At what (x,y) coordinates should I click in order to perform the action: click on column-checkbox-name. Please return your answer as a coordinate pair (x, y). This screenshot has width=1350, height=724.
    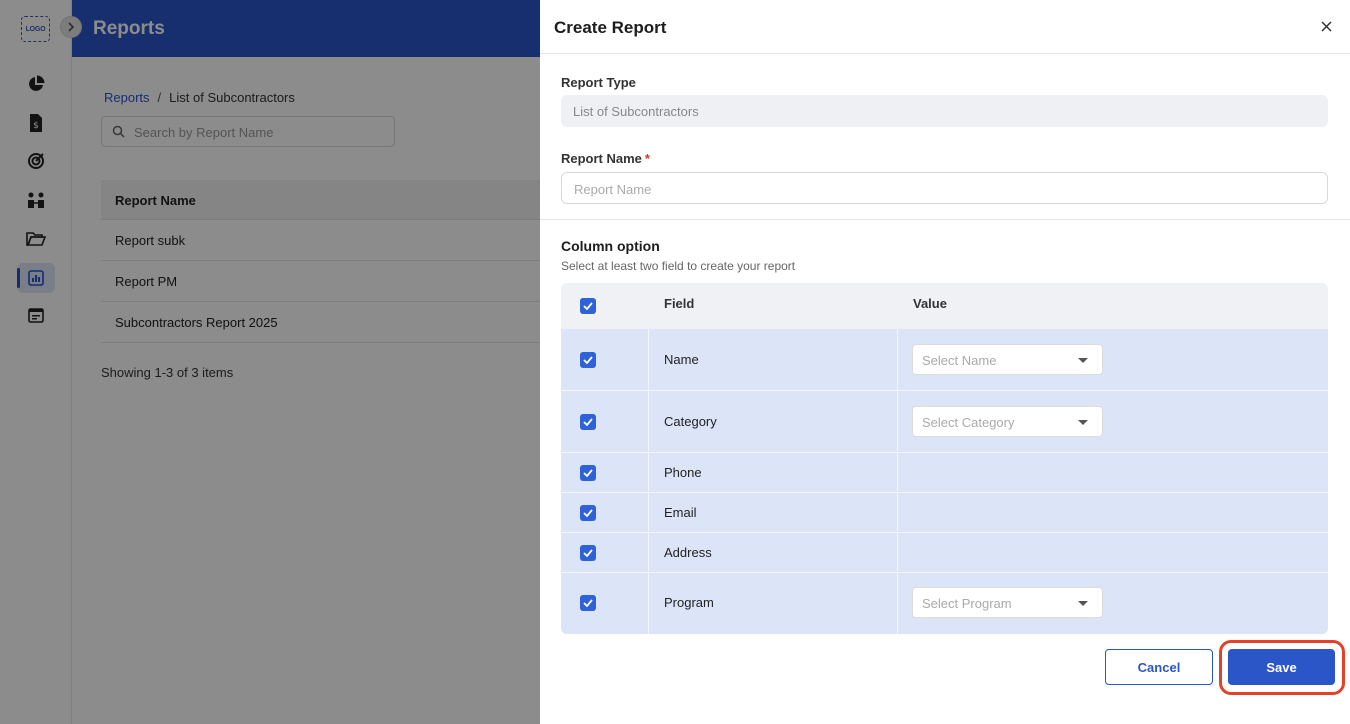
    Looking at the image, I should click on (588, 360).